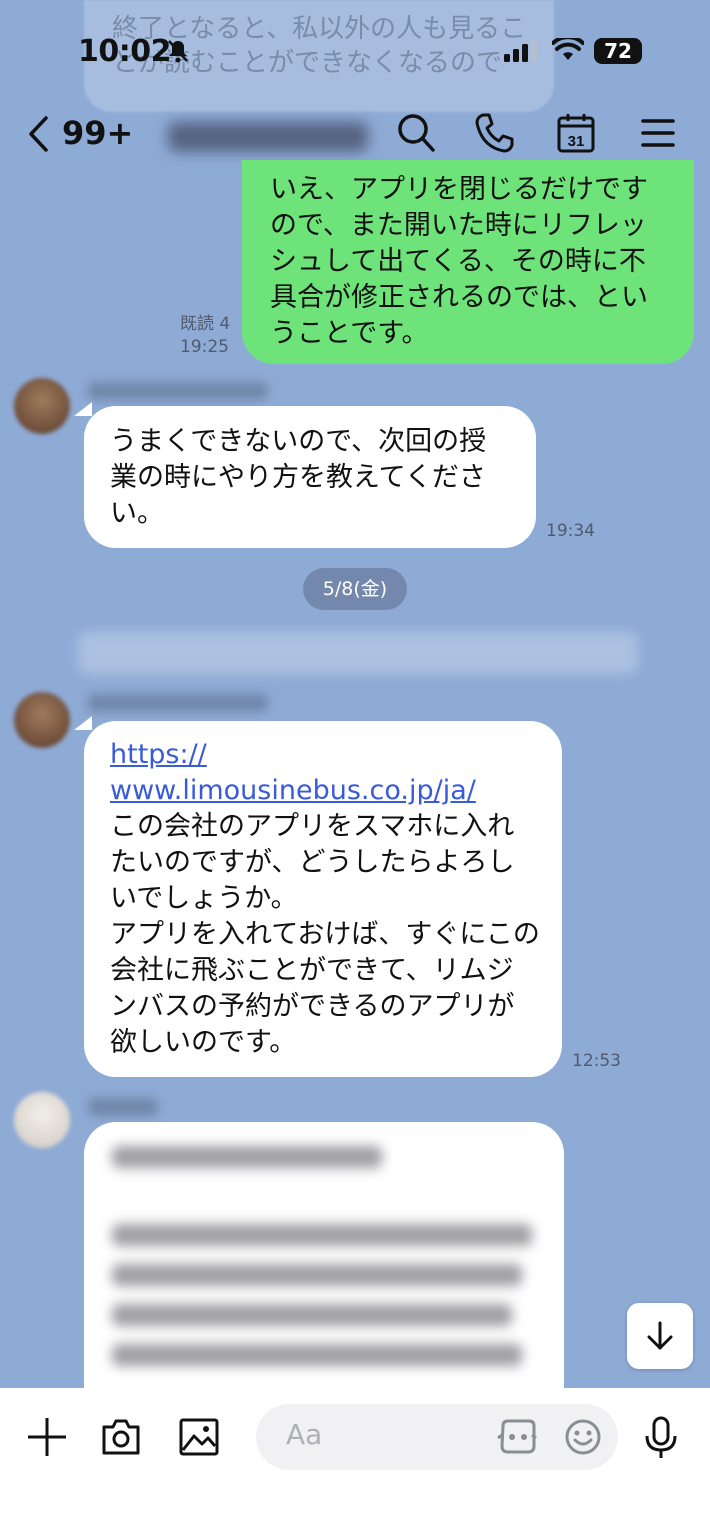  I want to click on read-receipt: 既読 4, so click(205, 324).